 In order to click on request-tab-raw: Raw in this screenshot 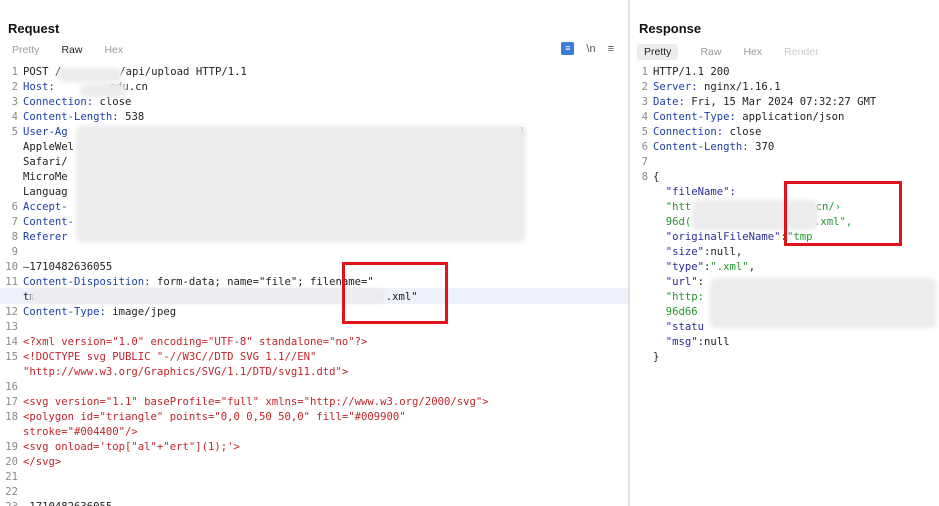, I will do `click(71, 50)`.